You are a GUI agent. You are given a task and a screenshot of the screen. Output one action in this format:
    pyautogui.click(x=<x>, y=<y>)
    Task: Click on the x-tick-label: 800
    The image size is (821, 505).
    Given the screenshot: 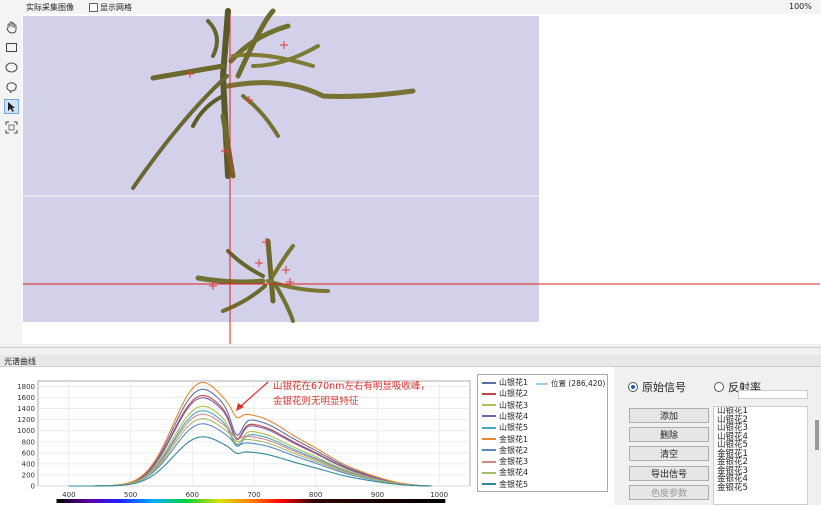 What is the action you would take?
    pyautogui.click(x=315, y=495)
    